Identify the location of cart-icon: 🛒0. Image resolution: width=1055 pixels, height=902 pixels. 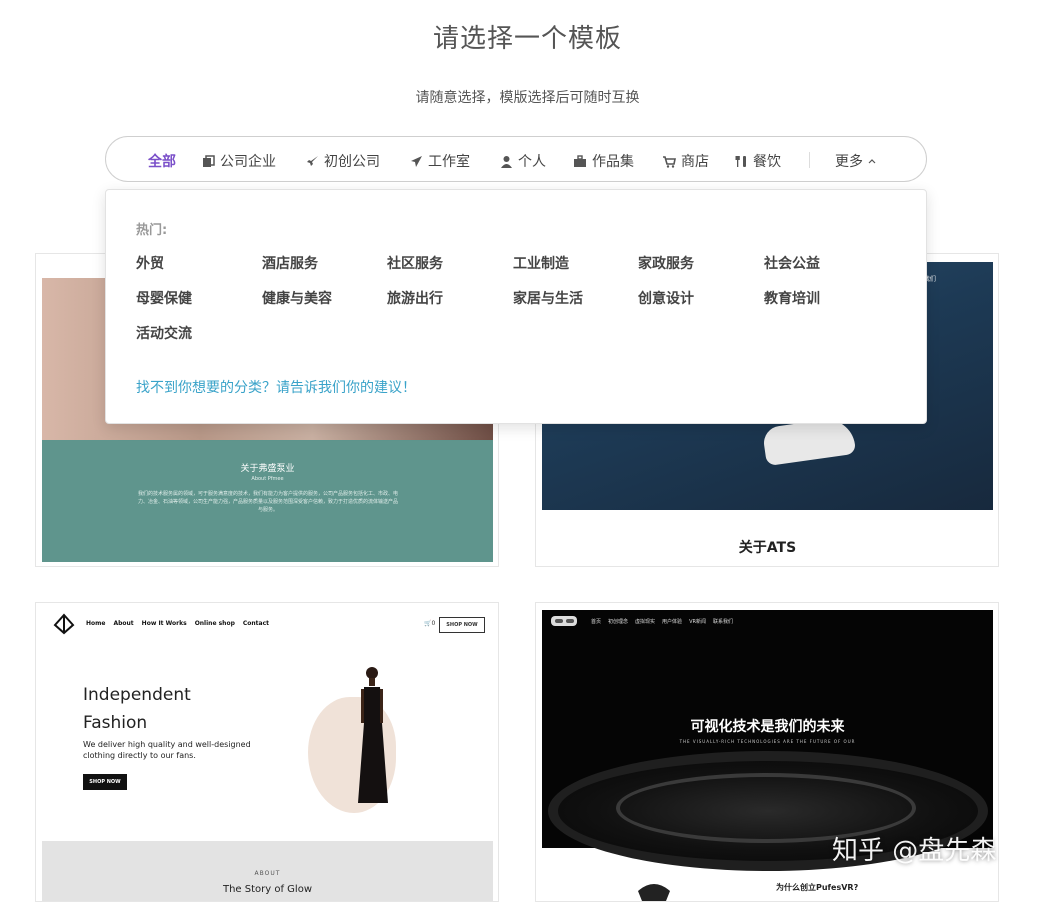
(430, 623).